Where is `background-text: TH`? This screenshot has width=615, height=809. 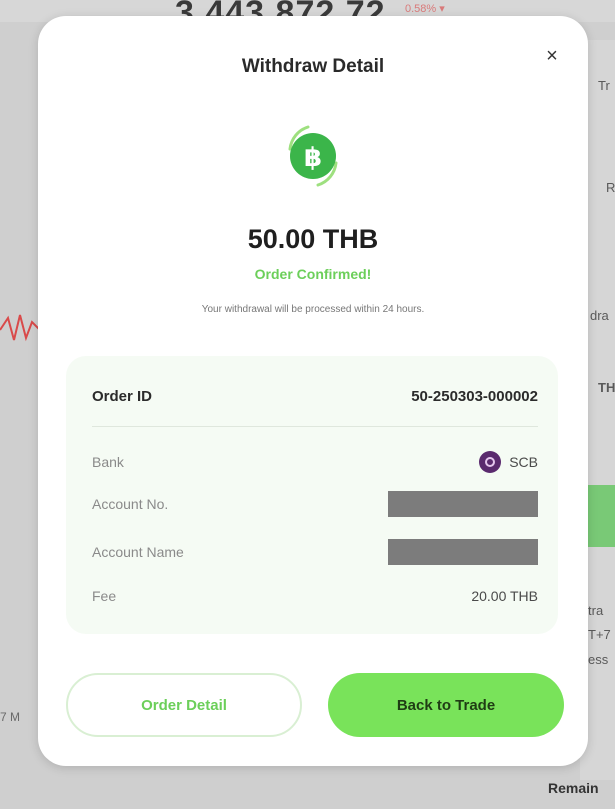 background-text: TH is located at coordinates (606, 387).